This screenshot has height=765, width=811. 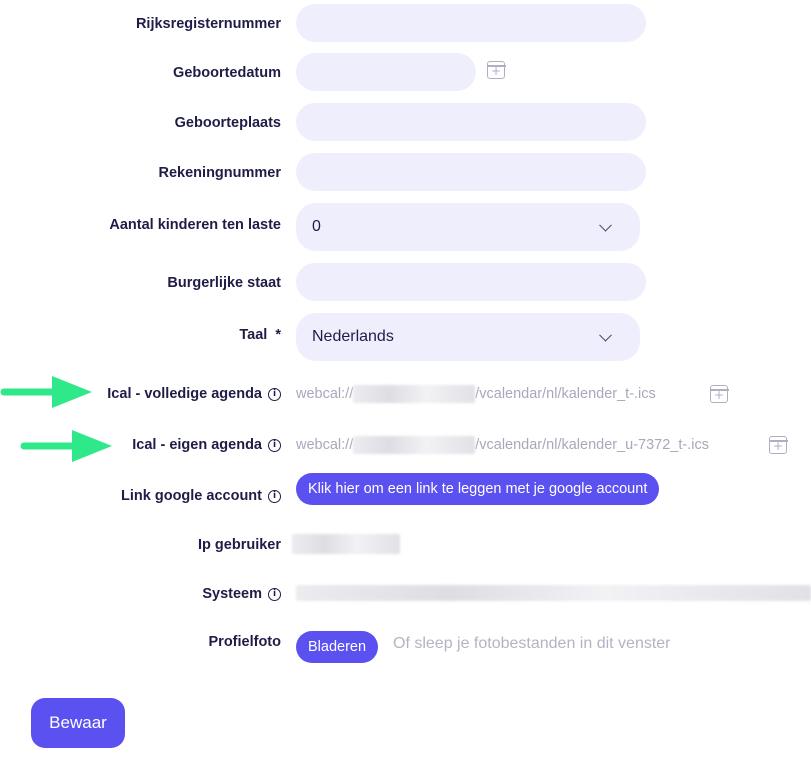 I want to click on burgerlijke-staat-input, so click(x=471, y=282).